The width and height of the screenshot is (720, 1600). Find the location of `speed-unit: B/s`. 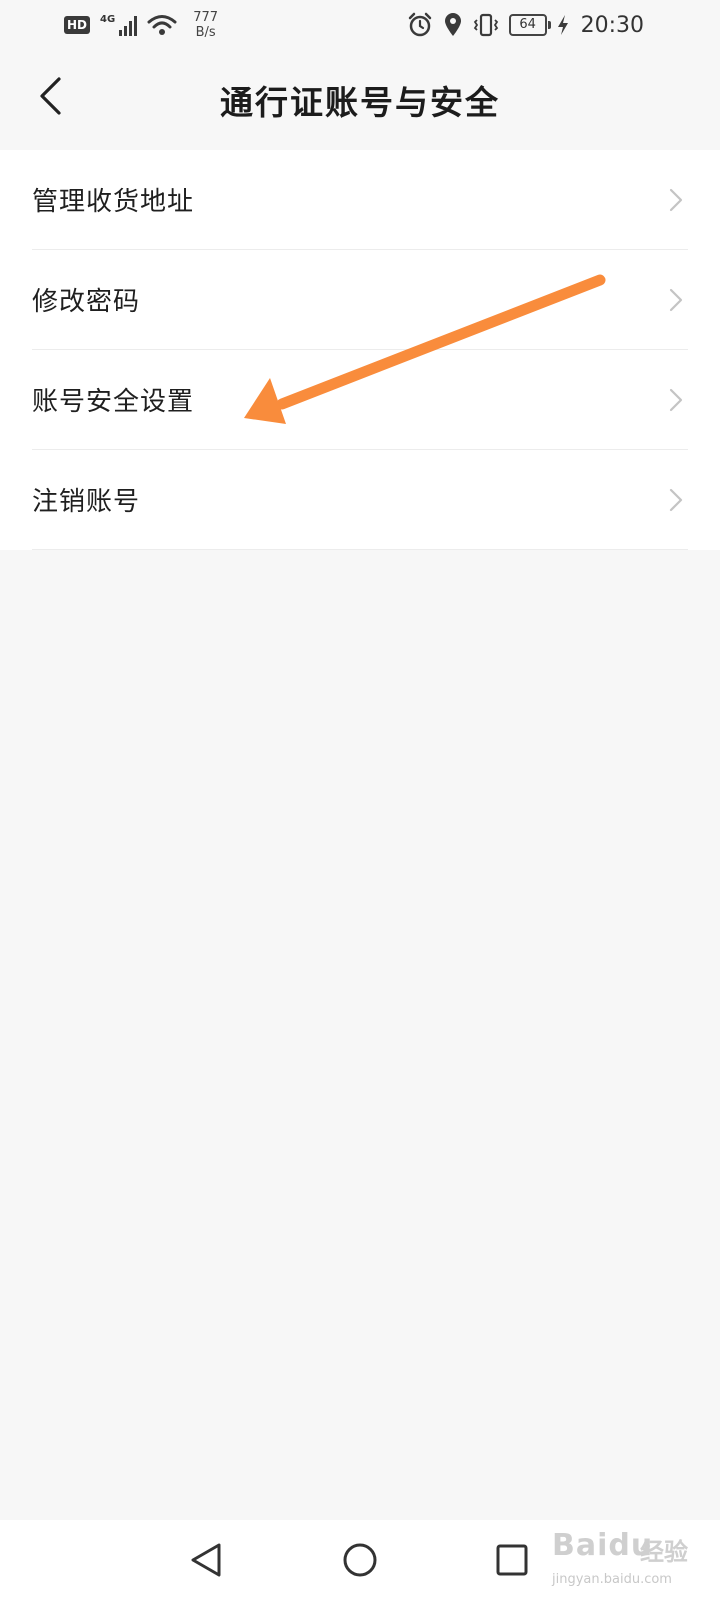

speed-unit: B/s is located at coordinates (205, 32).